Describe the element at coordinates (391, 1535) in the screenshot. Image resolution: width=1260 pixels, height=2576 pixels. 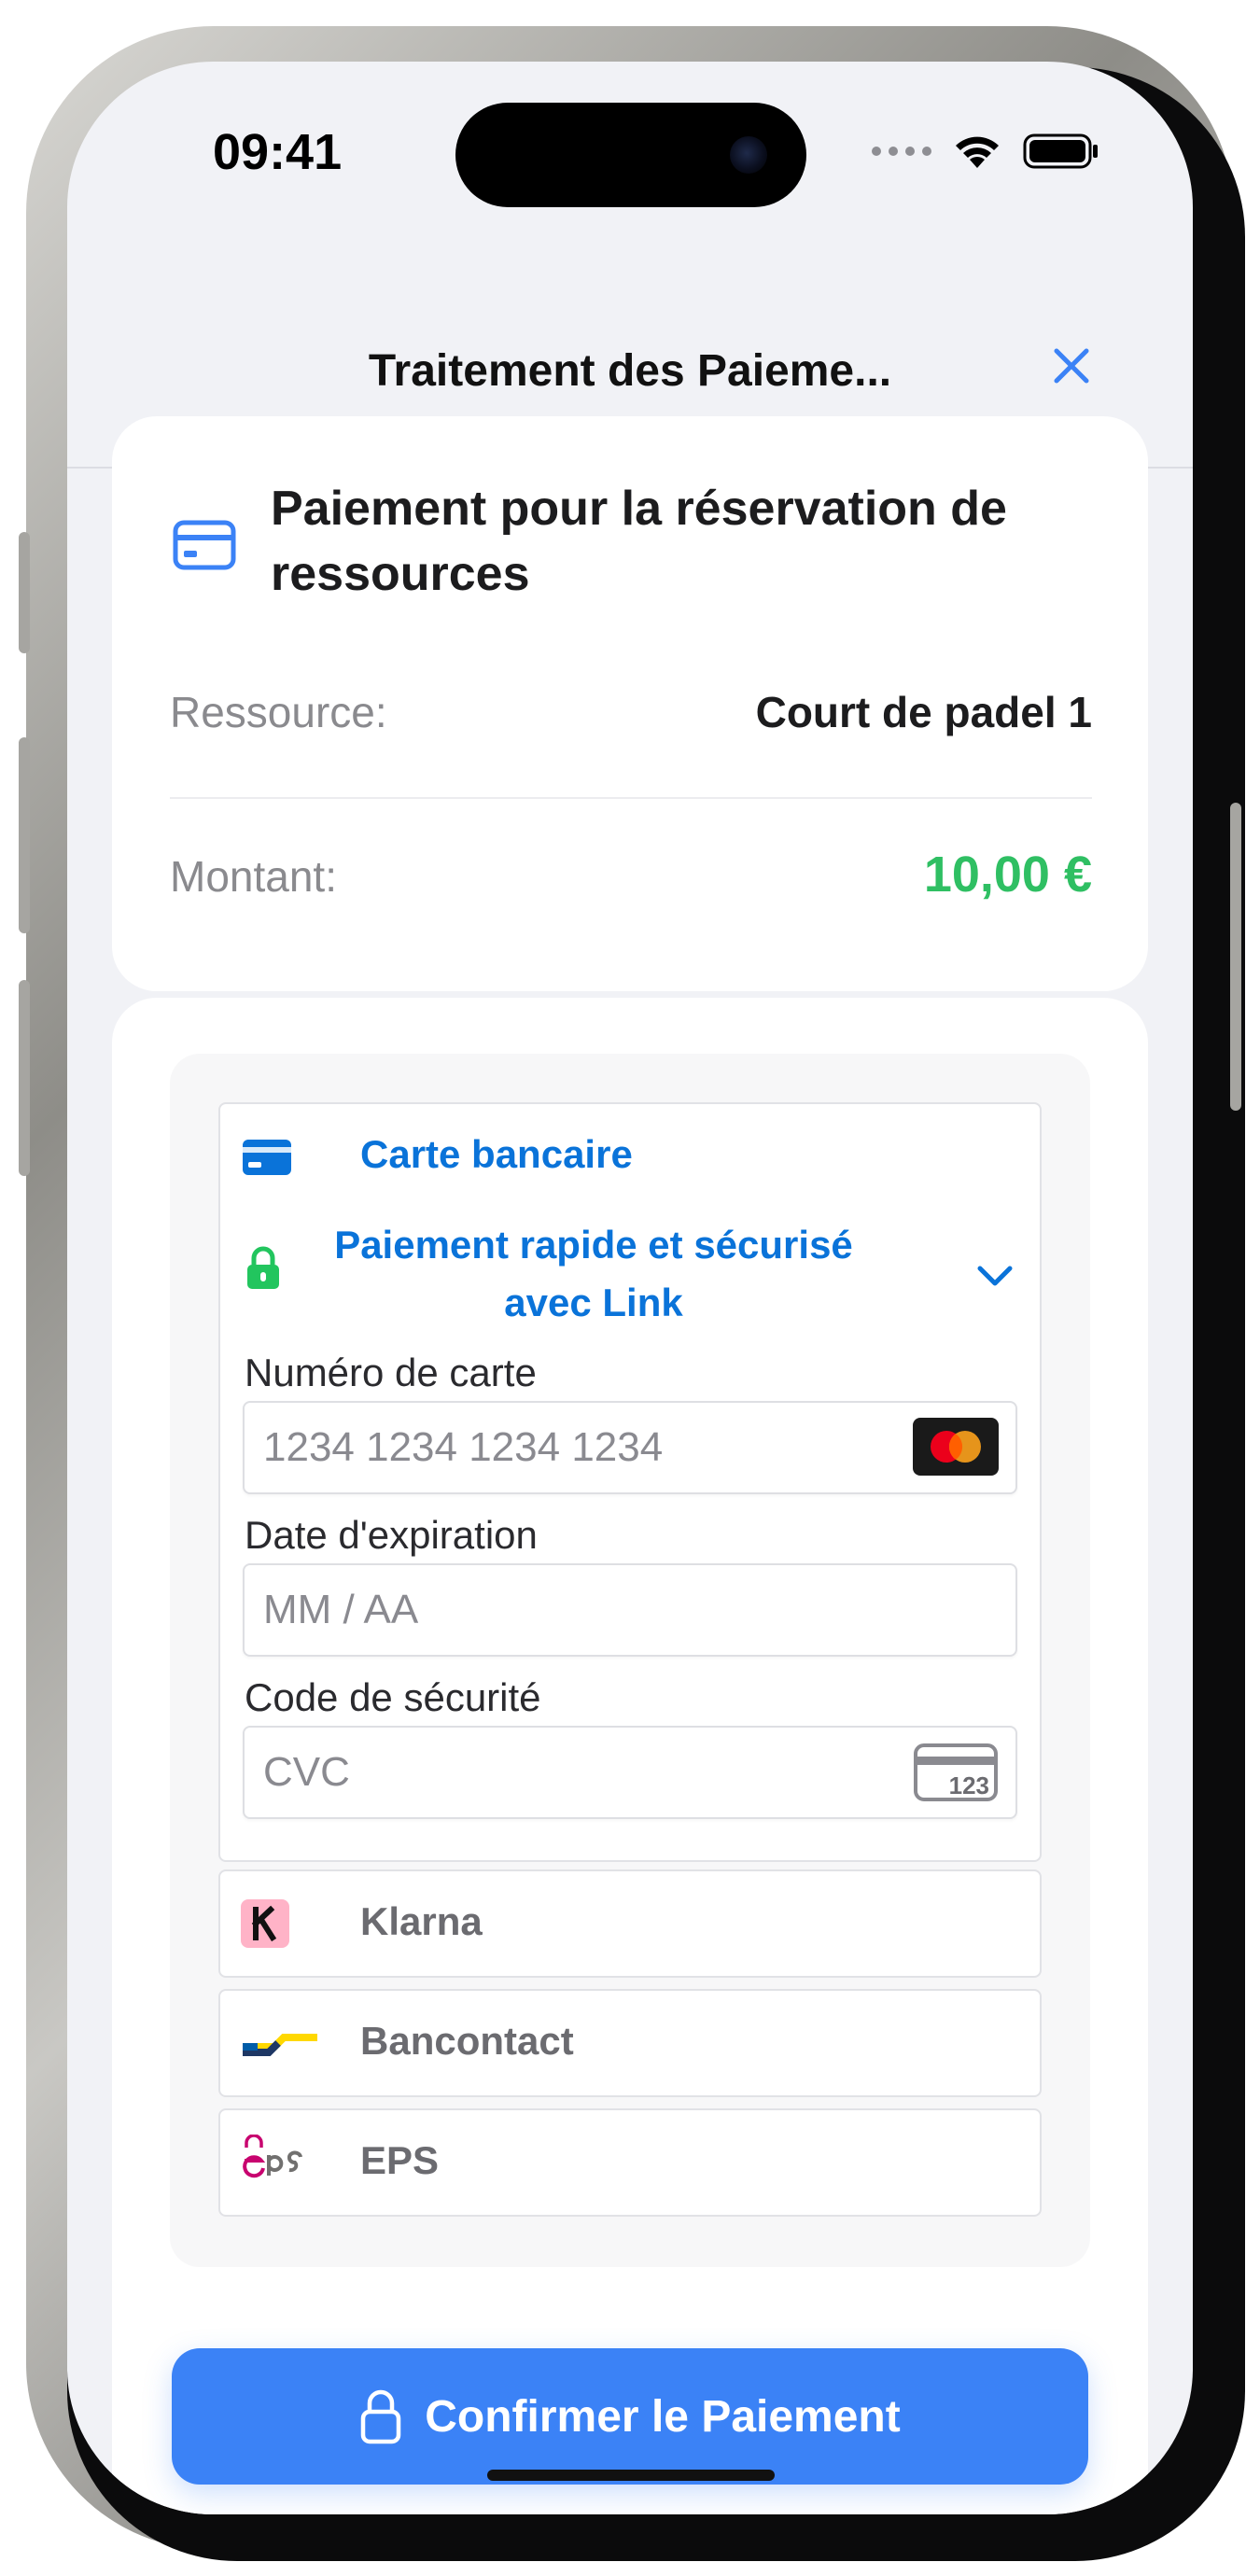
I see `expiry-label: Date d'expiration` at that location.